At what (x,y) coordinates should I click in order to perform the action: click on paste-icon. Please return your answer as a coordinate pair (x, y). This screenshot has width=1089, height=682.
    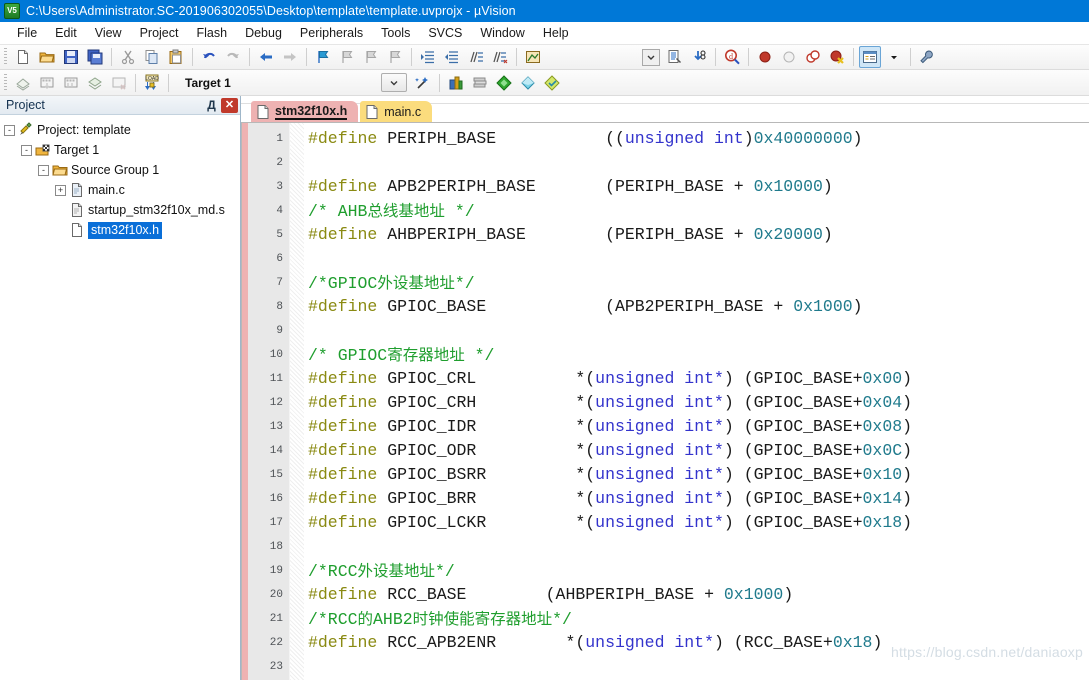
    Looking at the image, I should click on (176, 57).